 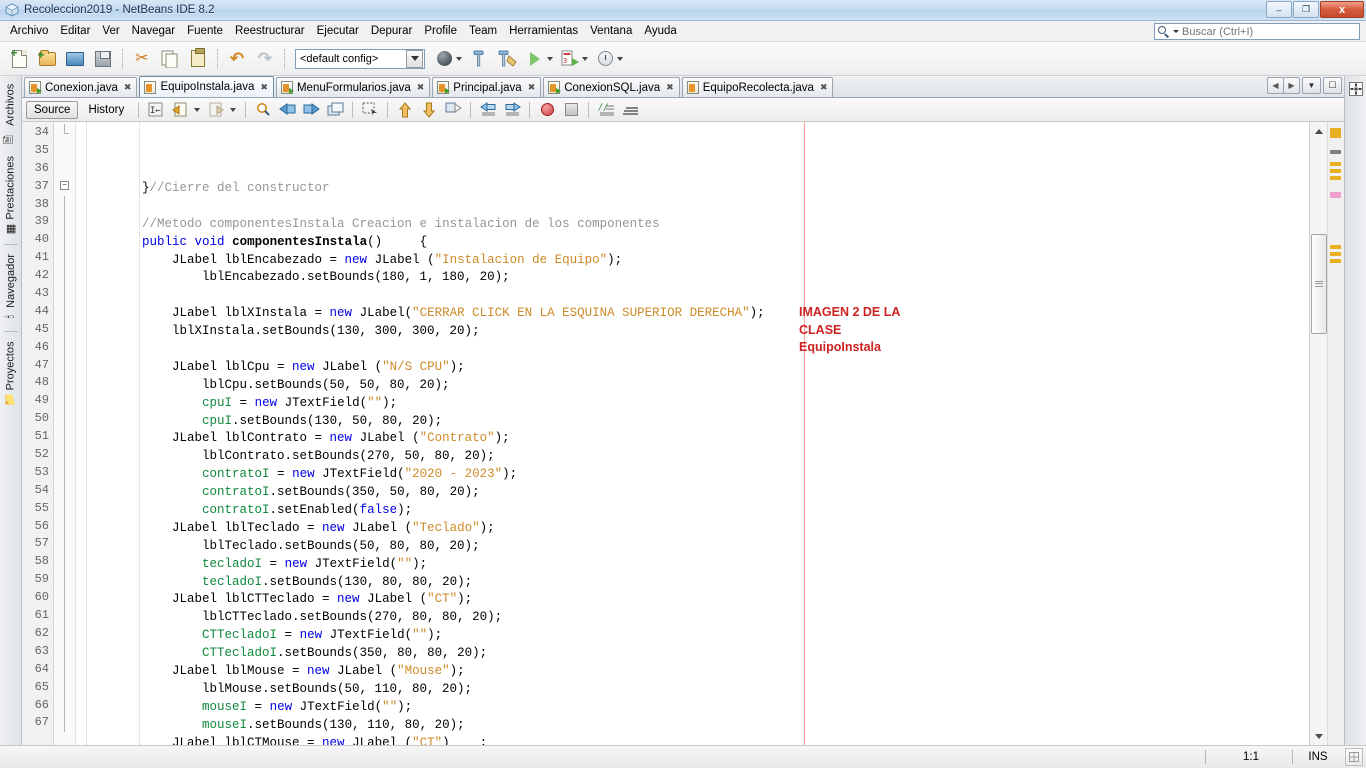 What do you see at coordinates (153, 31) in the screenshot?
I see `menu-navegar: Navegar` at bounding box center [153, 31].